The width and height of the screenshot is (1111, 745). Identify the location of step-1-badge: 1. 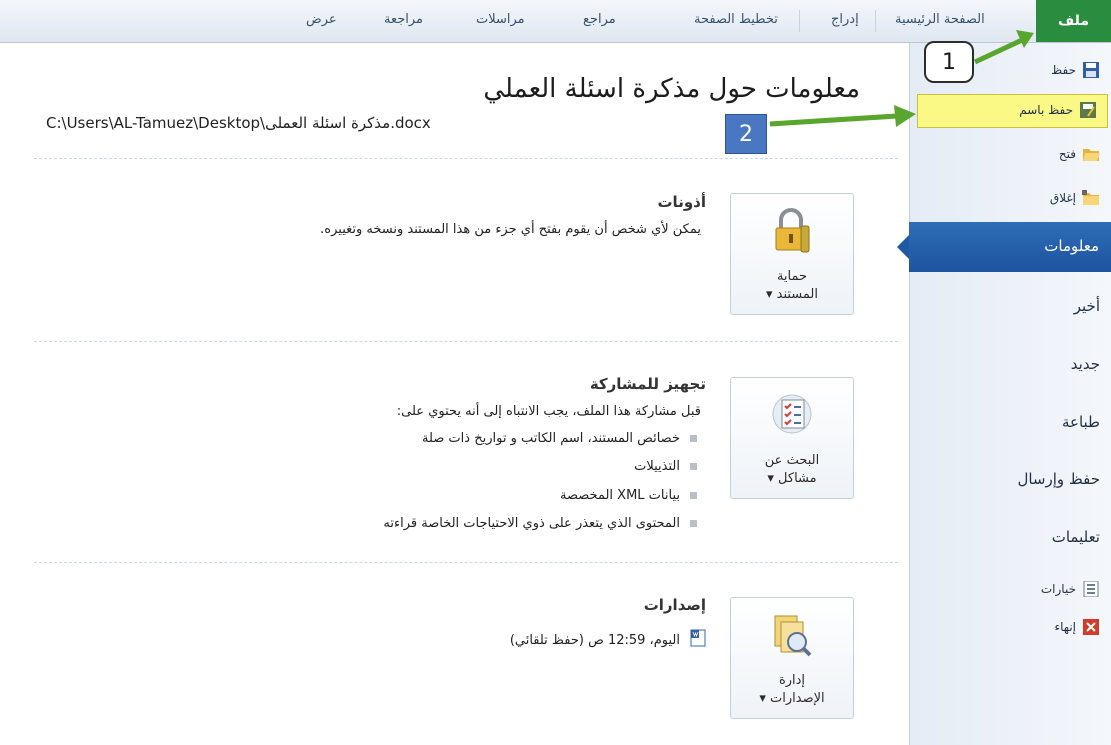
(949, 62).